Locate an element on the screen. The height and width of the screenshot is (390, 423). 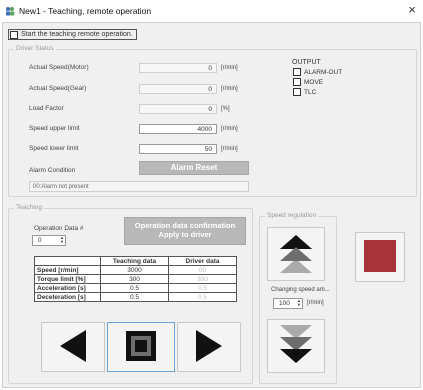
speed-regulation-title: Speed regulation is located at coordinates (292, 215).